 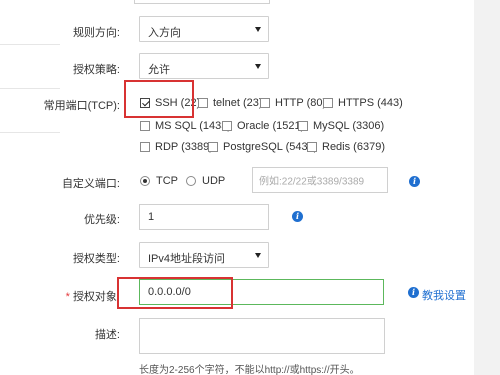 What do you see at coordinates (204, 66) in the screenshot?
I see `policy-select: 允许` at bounding box center [204, 66].